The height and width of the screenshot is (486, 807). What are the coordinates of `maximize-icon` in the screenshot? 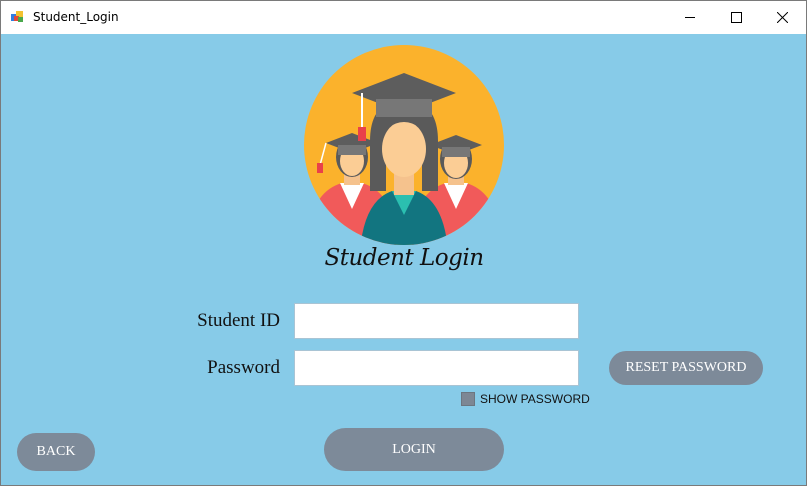 It's located at (736, 17).